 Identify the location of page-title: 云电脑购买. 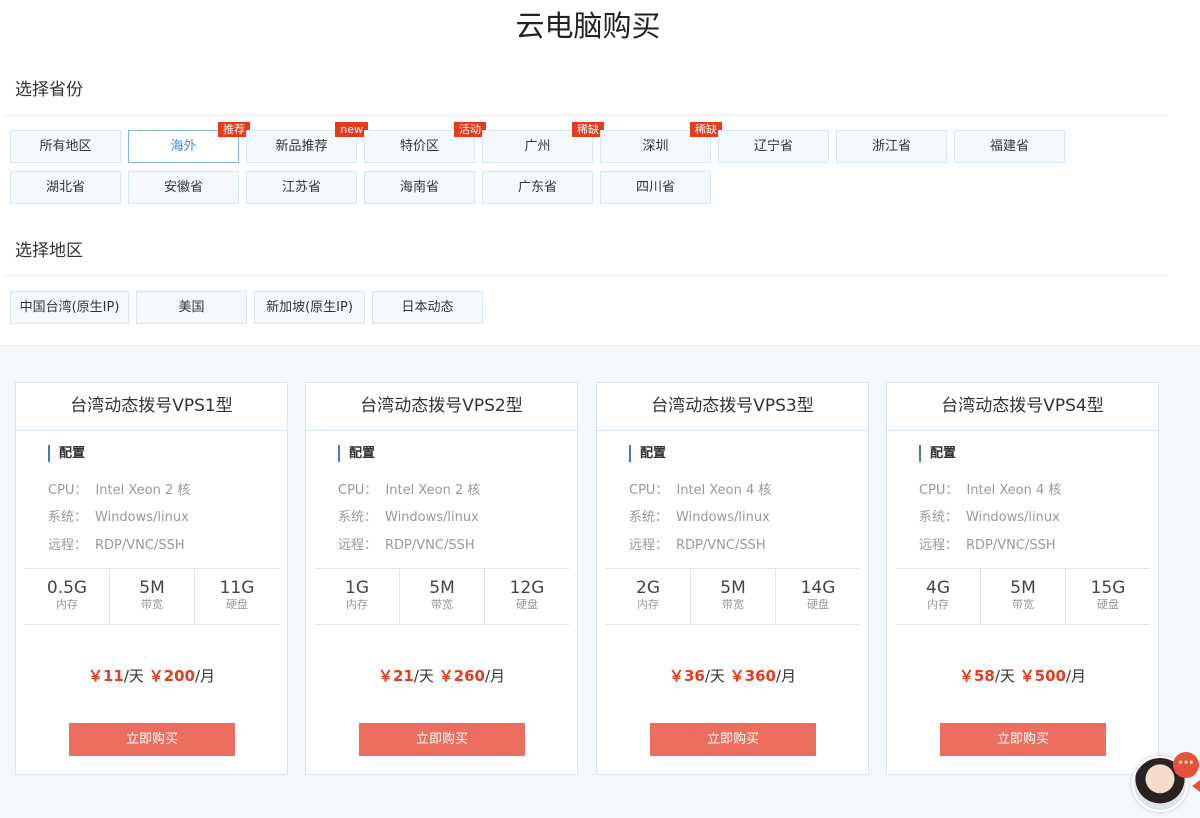
(588, 26).